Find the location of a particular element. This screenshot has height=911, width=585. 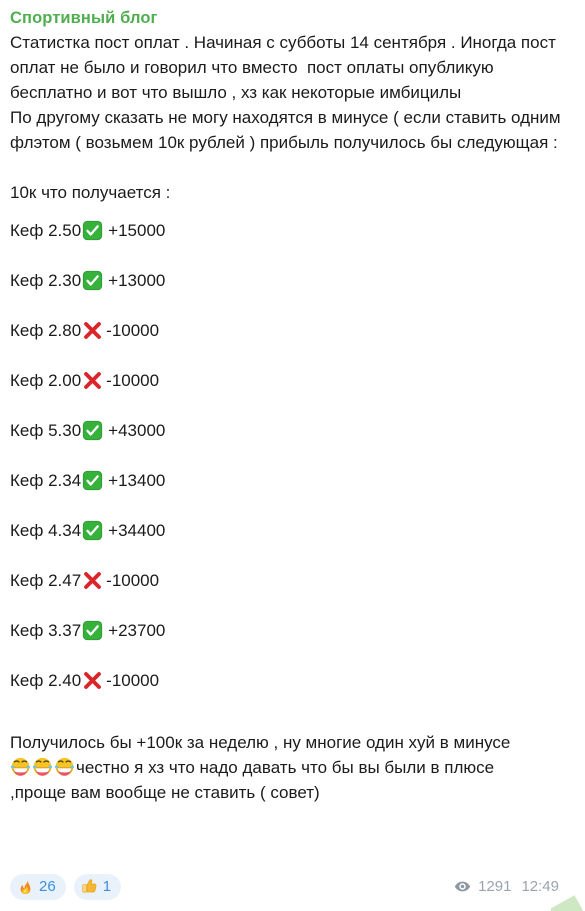

bet-amount: +13400 is located at coordinates (137, 480).